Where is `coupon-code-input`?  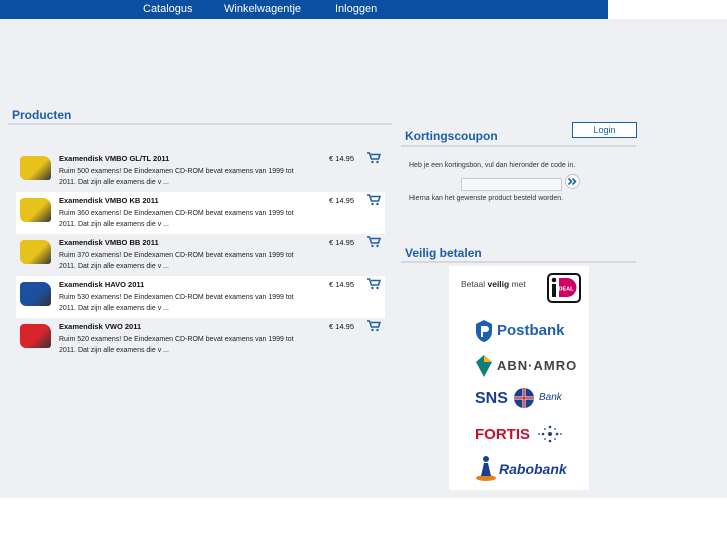
coupon-code-input is located at coordinates (511, 184).